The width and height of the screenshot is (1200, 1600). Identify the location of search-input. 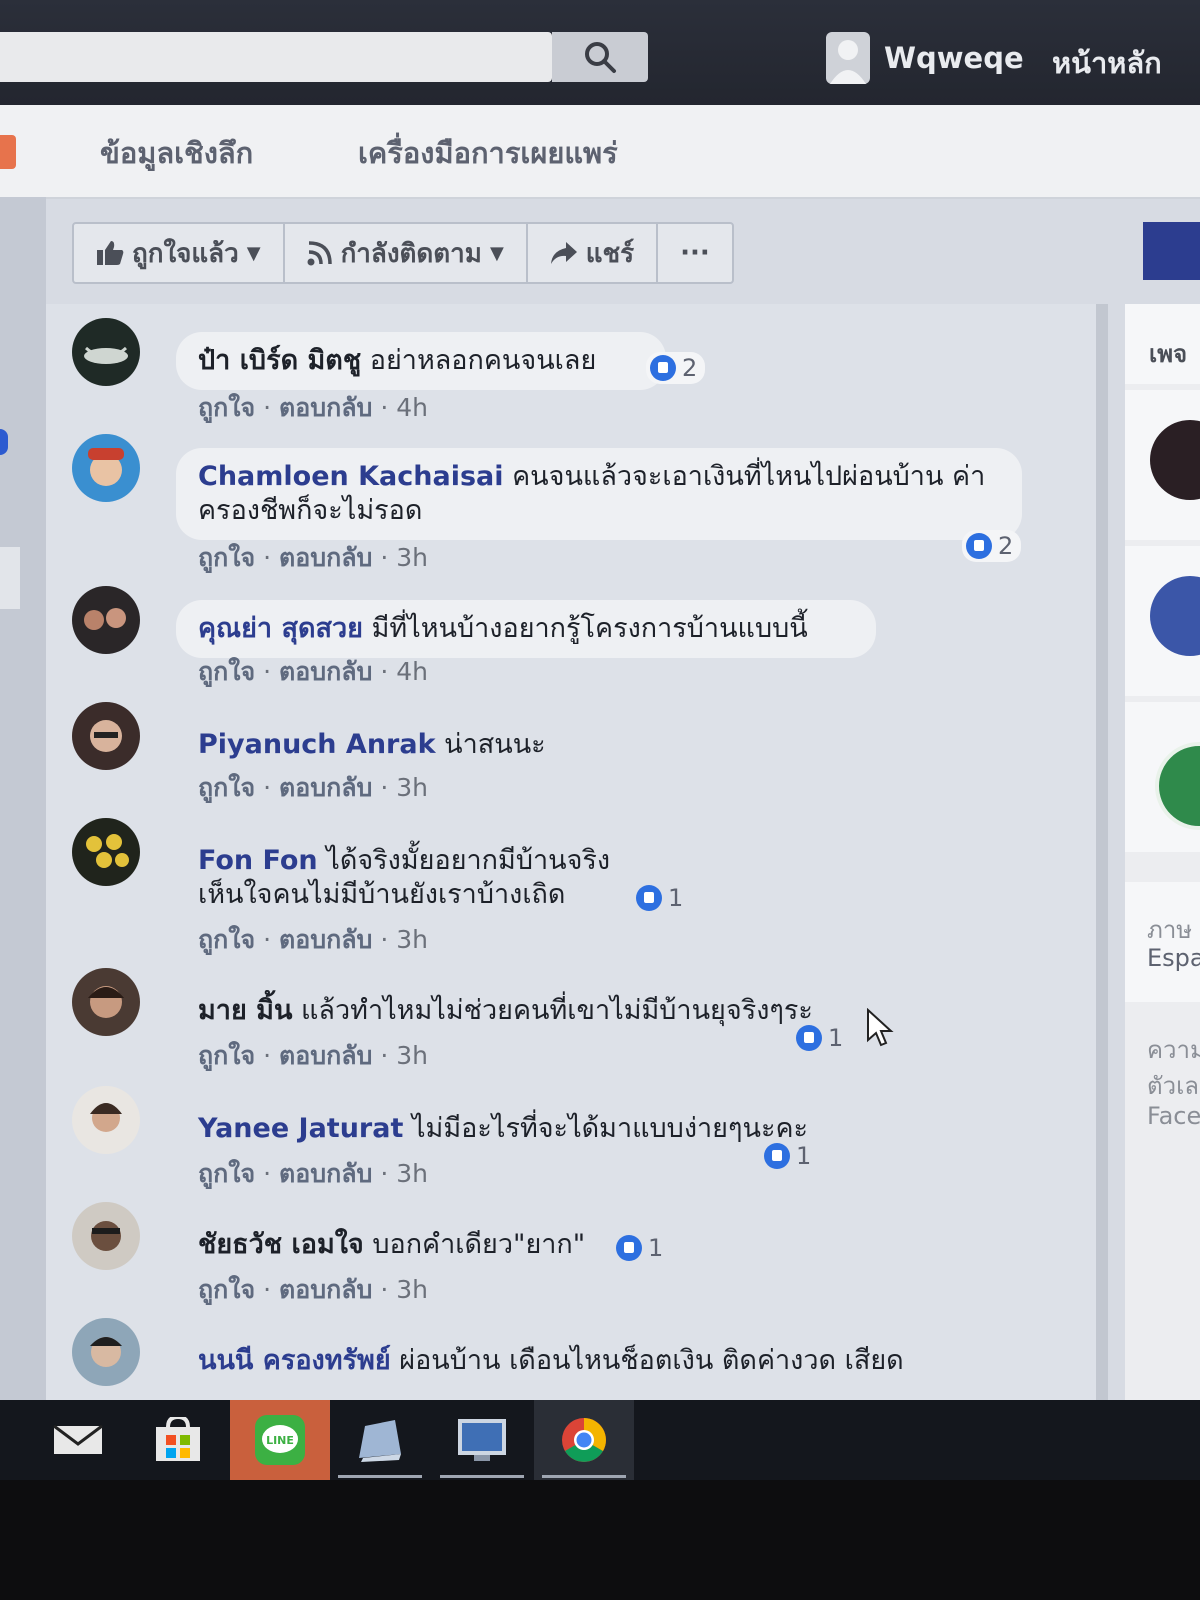
(276, 57).